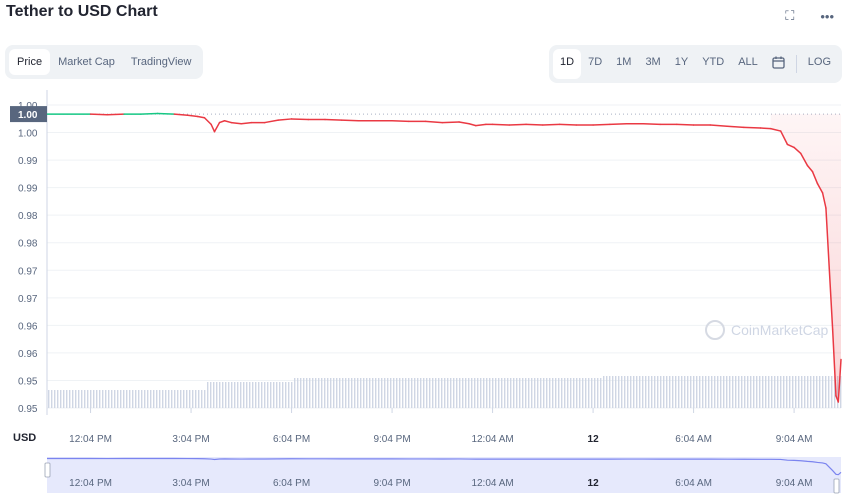 This screenshot has height=501, width=856. Describe the element at coordinates (86, 62) in the screenshot. I see `tab-market-cap: Market Cap` at that location.